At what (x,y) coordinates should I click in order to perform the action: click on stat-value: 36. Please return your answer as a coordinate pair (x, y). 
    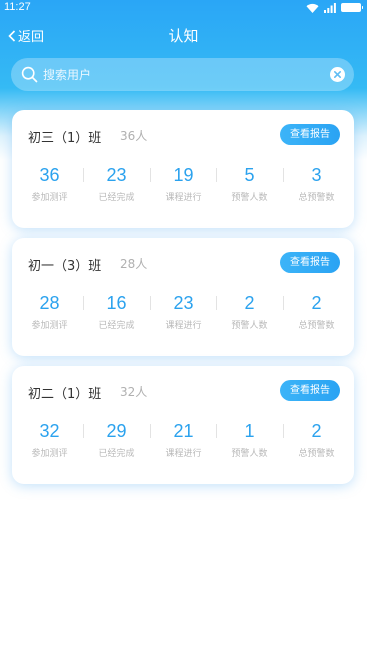
    Looking at the image, I should click on (49, 175).